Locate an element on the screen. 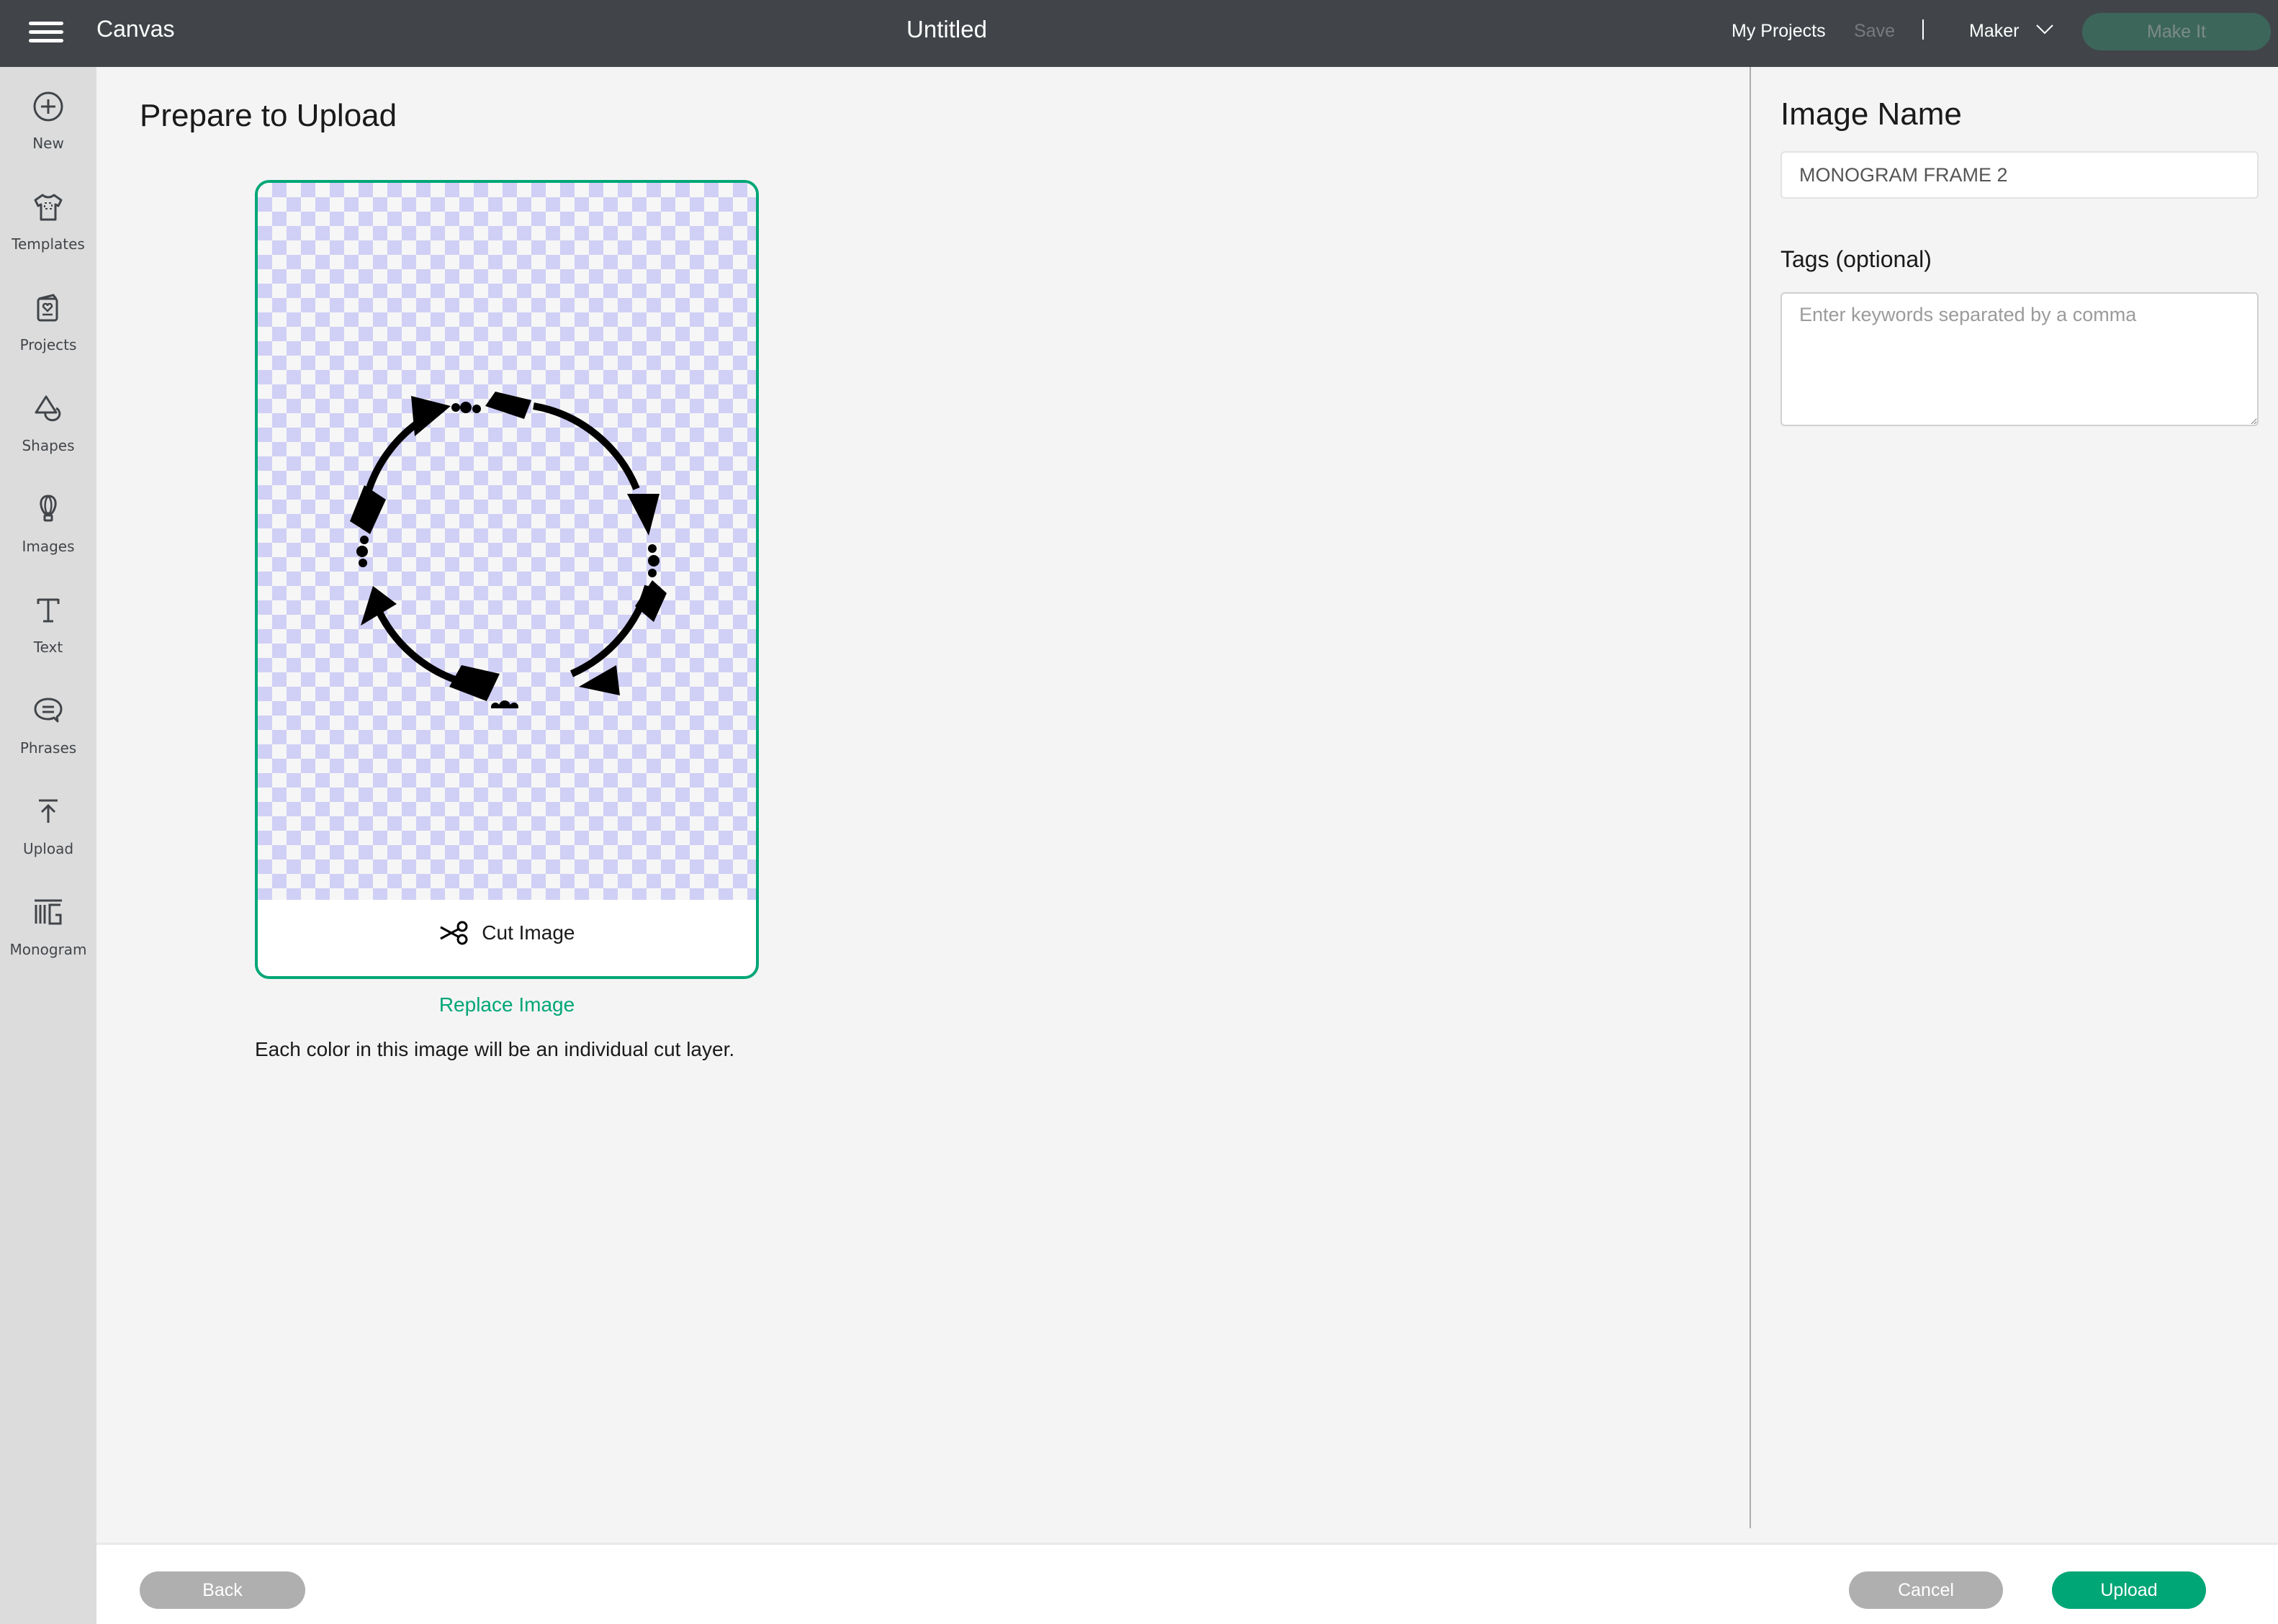 This screenshot has height=1624, width=2278. sidebar-item-label: Monogram is located at coordinates (48, 949).